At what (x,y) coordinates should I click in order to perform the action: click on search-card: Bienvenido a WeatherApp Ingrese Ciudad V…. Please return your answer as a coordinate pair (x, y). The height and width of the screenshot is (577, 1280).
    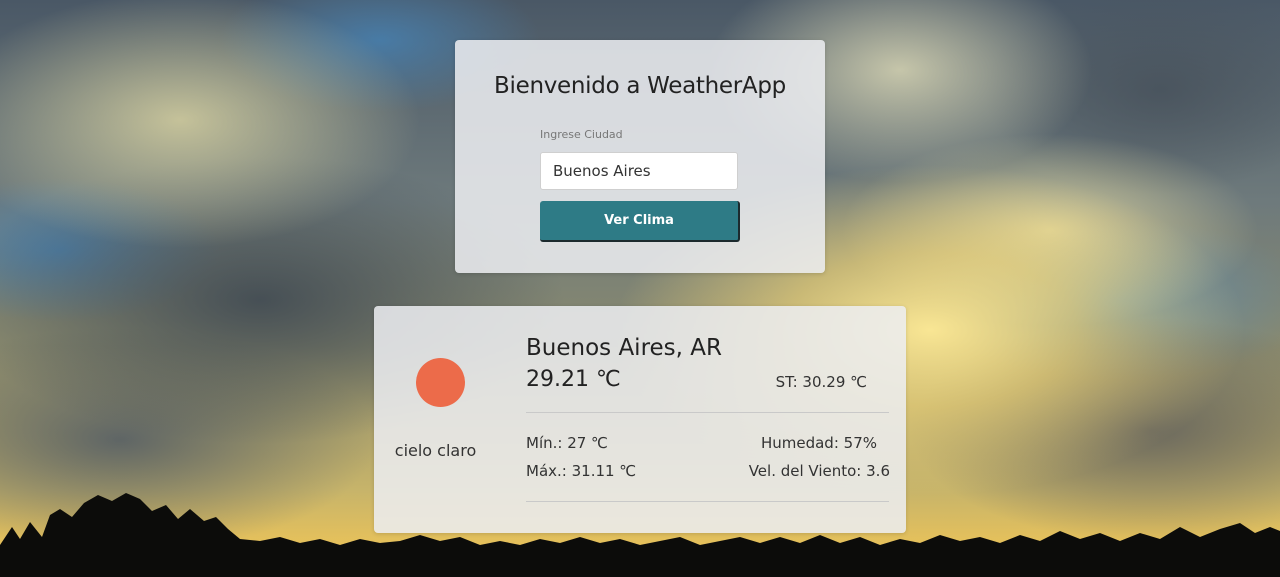
    Looking at the image, I should click on (640, 156).